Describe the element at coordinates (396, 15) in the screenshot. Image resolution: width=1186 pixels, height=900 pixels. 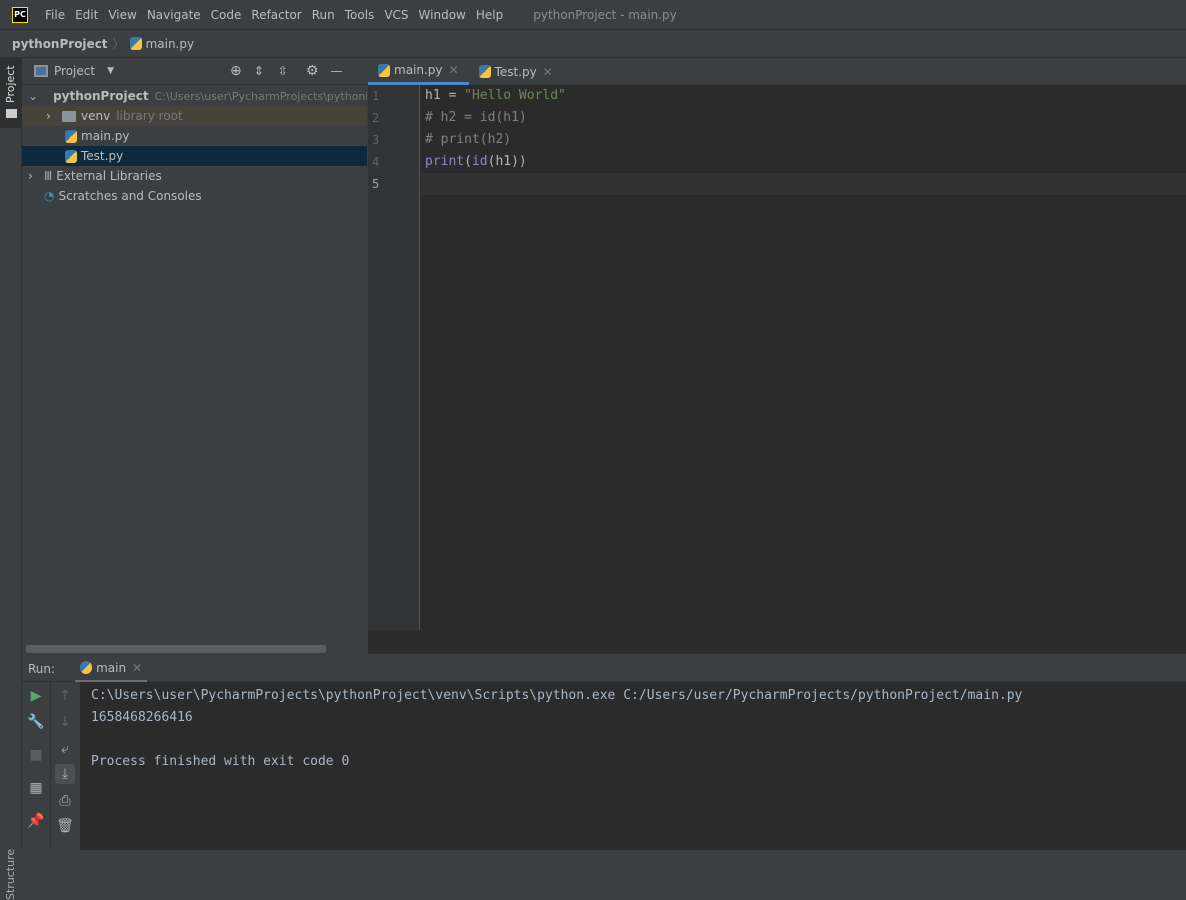
I see `menu-vcs: VCS` at that location.